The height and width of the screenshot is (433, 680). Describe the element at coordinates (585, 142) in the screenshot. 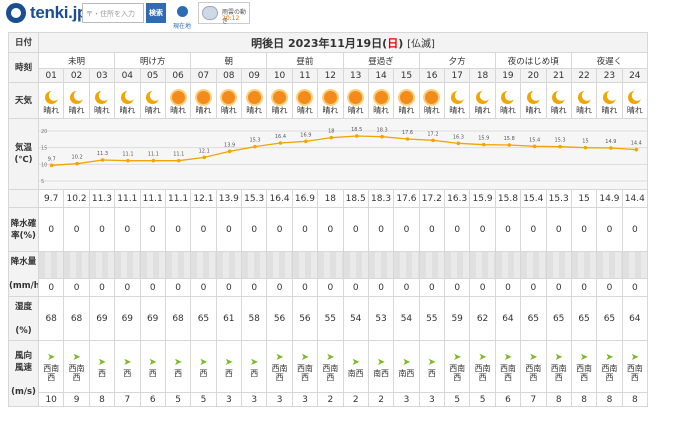

I see `temperature-point-label: 15` at that location.